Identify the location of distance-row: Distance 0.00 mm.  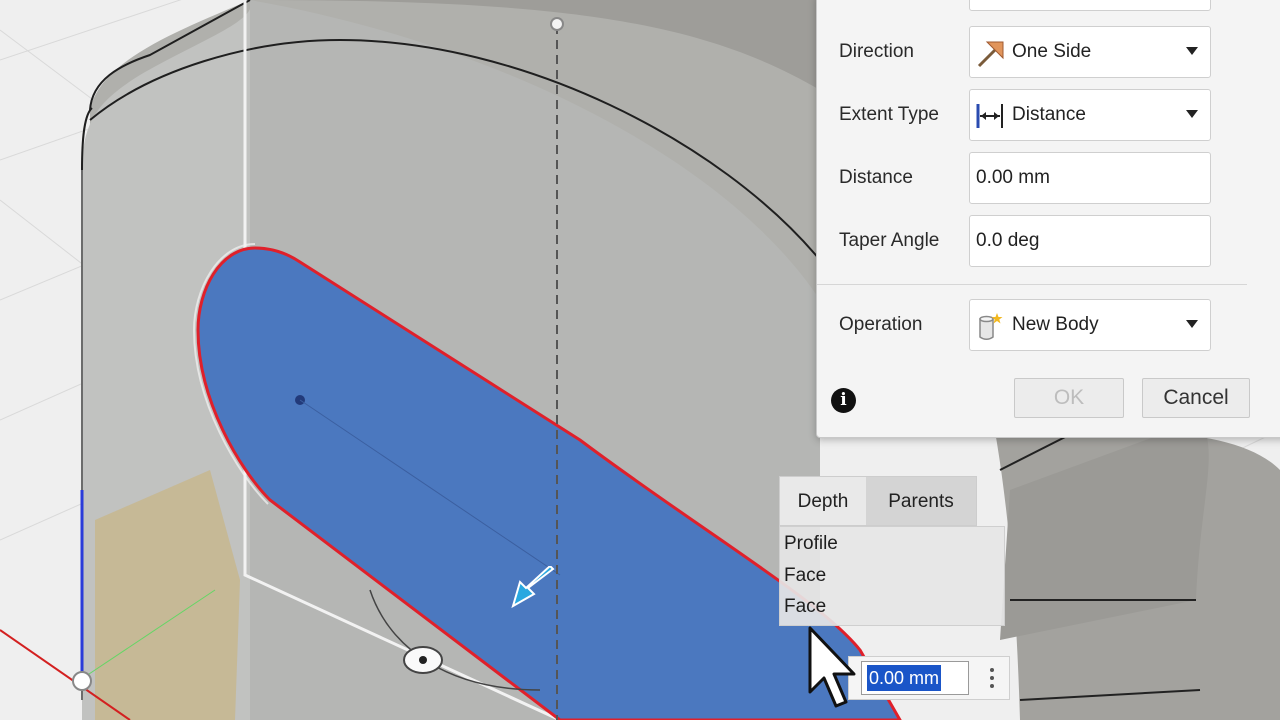
(1048, 179).